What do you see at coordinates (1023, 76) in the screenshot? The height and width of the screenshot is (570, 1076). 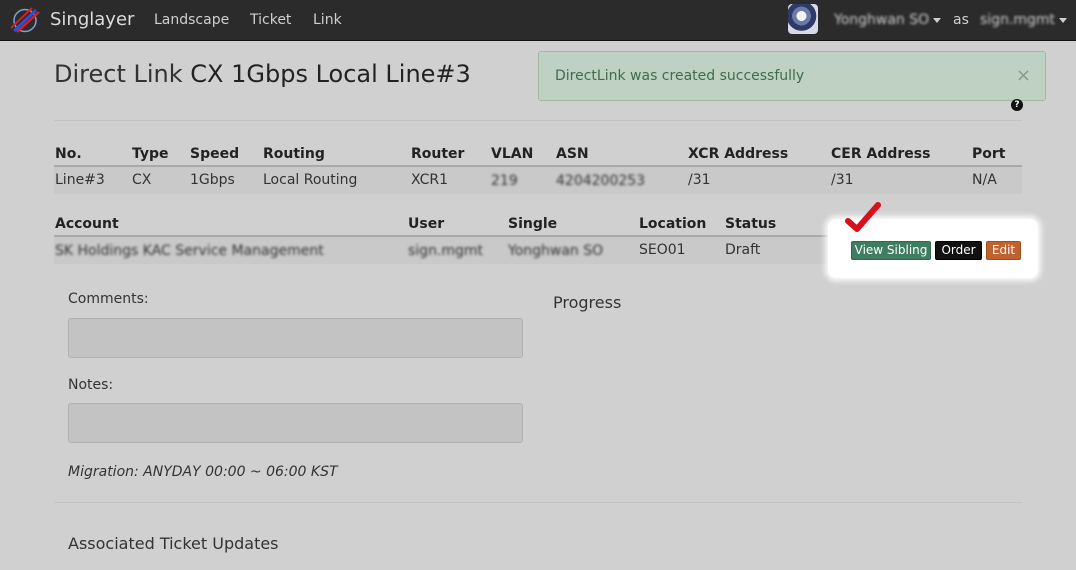 I see `close-icon: ×` at bounding box center [1023, 76].